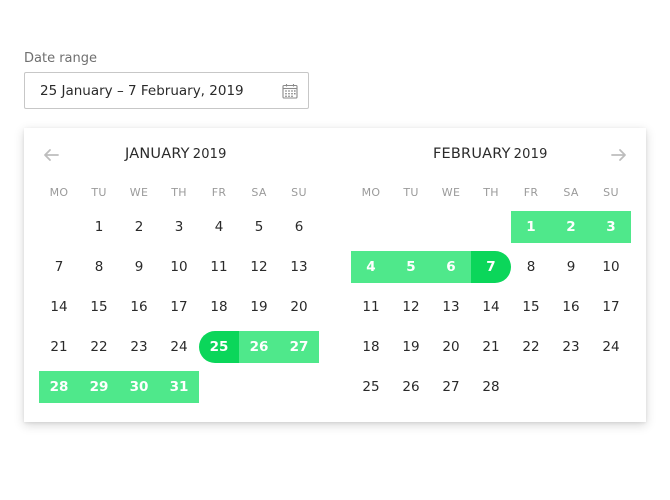 The height and width of the screenshot is (500, 670). What do you see at coordinates (51, 155) in the screenshot?
I see `arrow-left-icon` at bounding box center [51, 155].